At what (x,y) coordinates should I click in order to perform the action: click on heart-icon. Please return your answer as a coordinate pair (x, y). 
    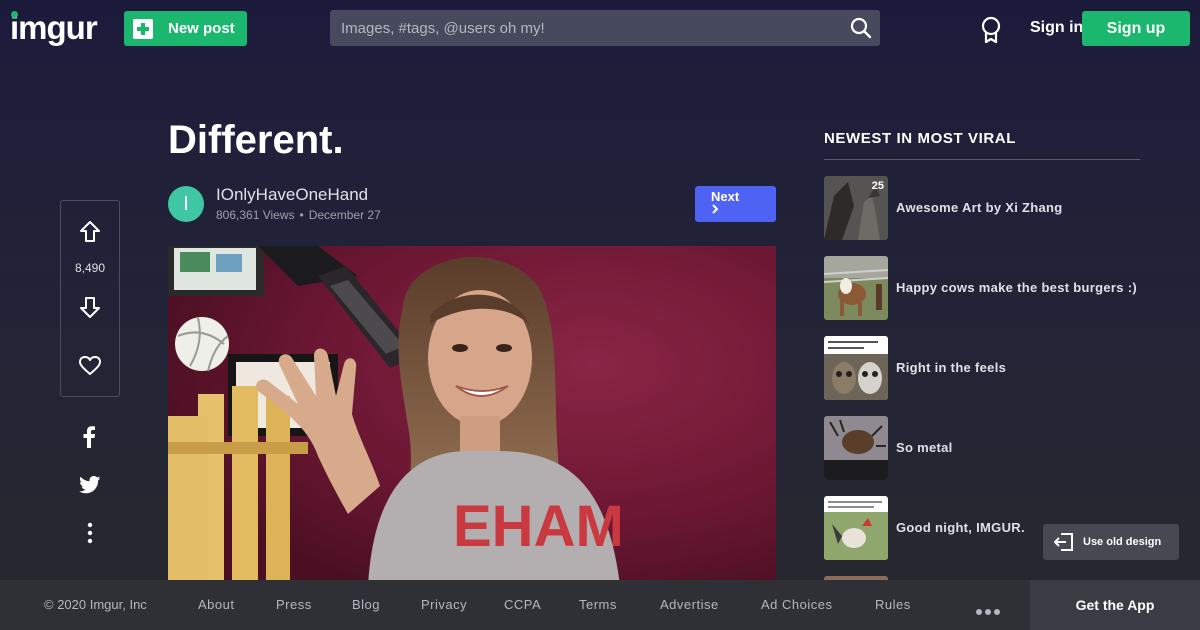
    Looking at the image, I should click on (90, 366).